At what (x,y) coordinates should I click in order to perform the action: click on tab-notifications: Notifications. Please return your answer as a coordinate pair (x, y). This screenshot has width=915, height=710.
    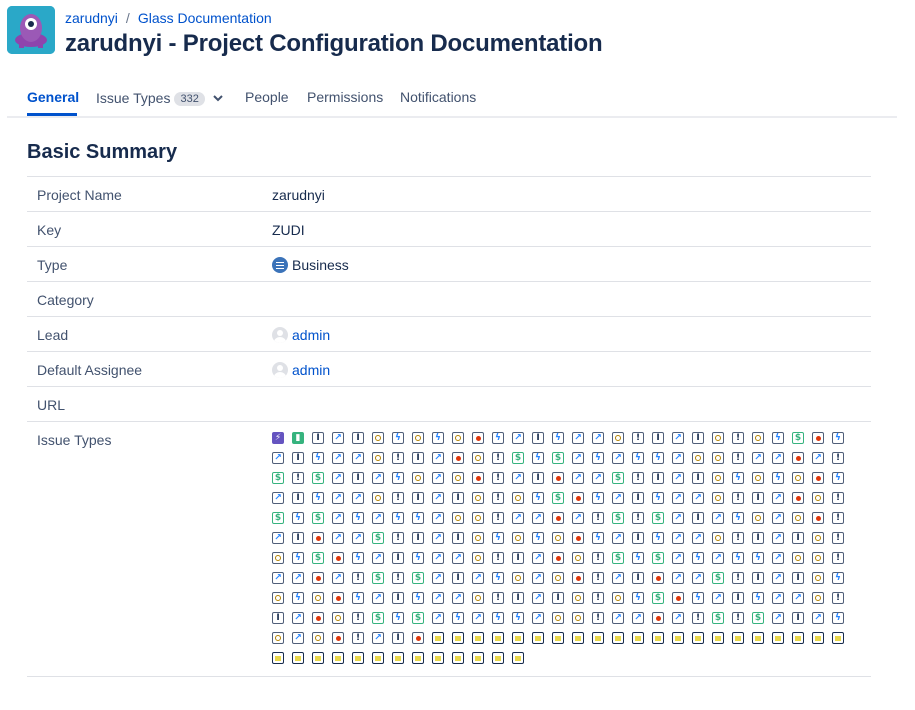
    Looking at the image, I should click on (438, 97).